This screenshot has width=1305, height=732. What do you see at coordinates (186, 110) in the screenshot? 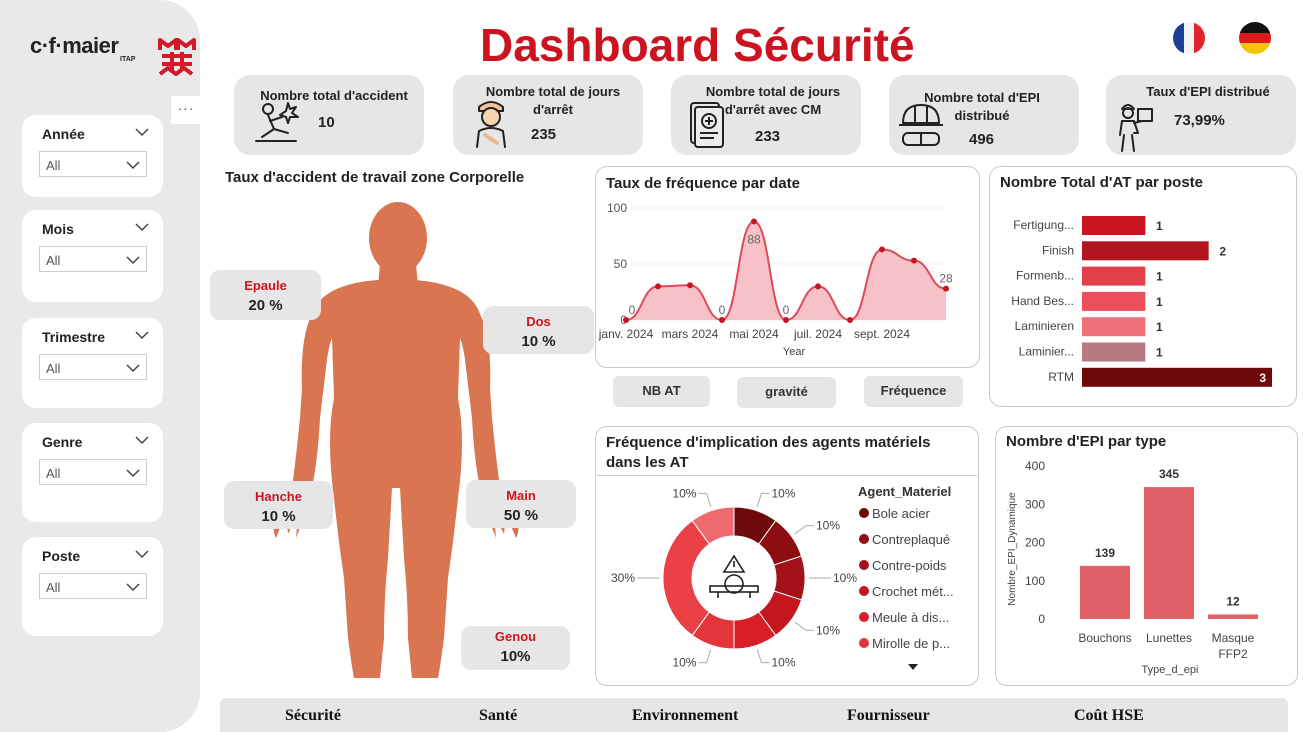
I see `more-options-button: ···` at bounding box center [186, 110].